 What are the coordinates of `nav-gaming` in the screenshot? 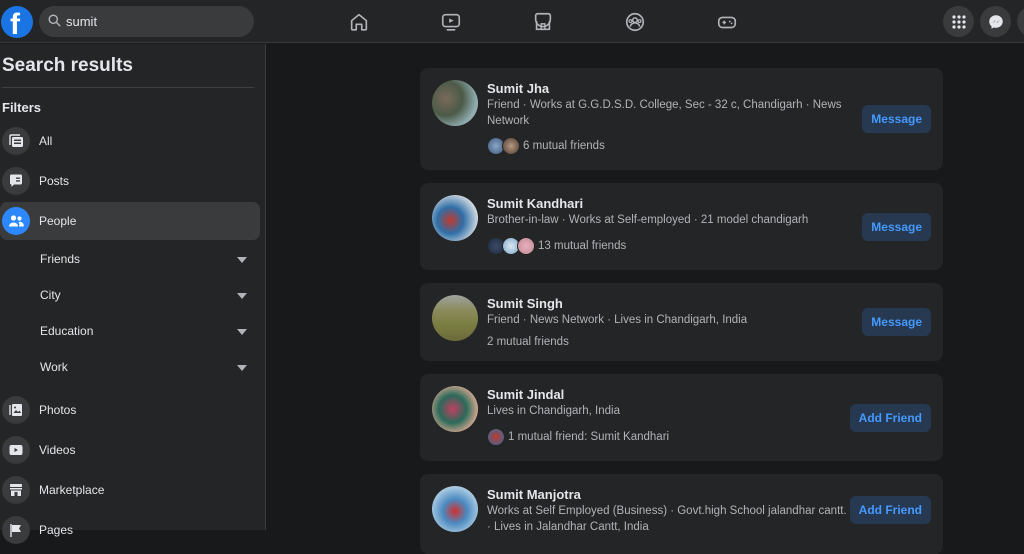 It's located at (727, 22).